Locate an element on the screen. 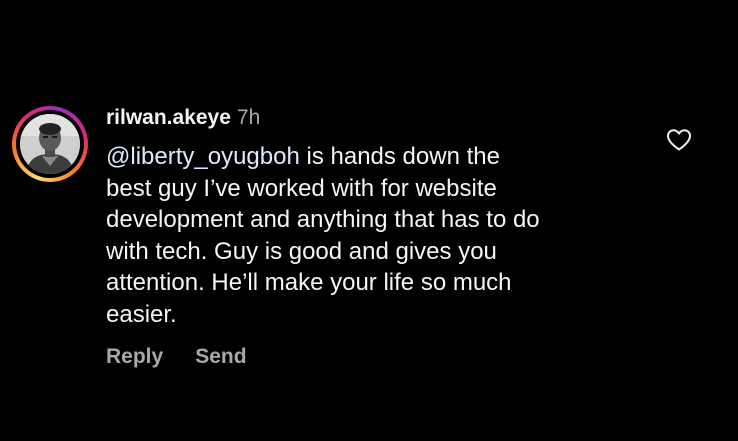 The image size is (738, 441). story-ring is located at coordinates (50, 144).